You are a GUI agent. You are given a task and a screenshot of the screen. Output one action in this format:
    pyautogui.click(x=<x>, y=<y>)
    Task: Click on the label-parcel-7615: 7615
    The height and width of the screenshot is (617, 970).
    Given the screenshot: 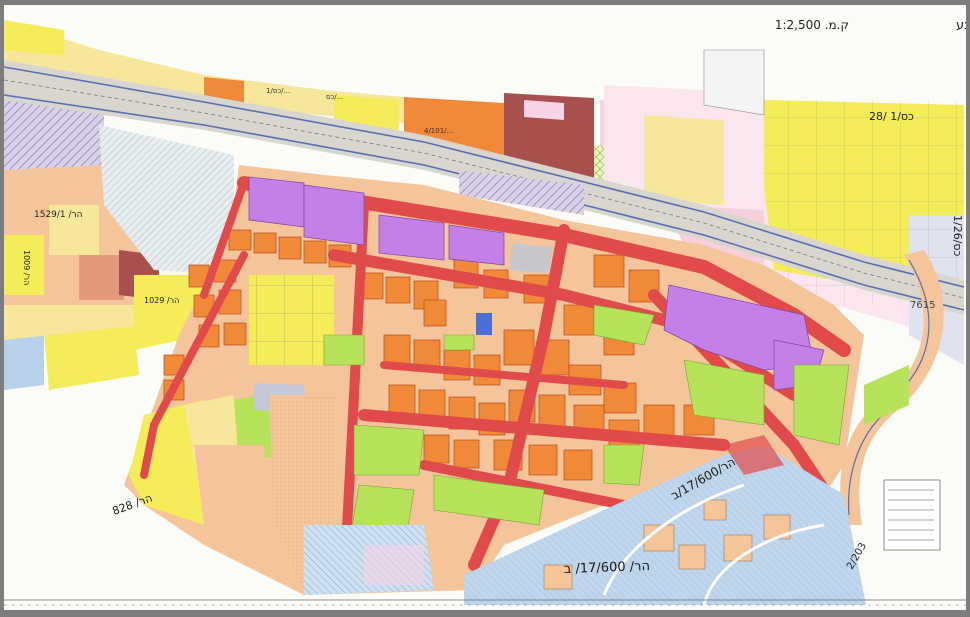 What is the action you would take?
    pyautogui.click(x=922, y=305)
    